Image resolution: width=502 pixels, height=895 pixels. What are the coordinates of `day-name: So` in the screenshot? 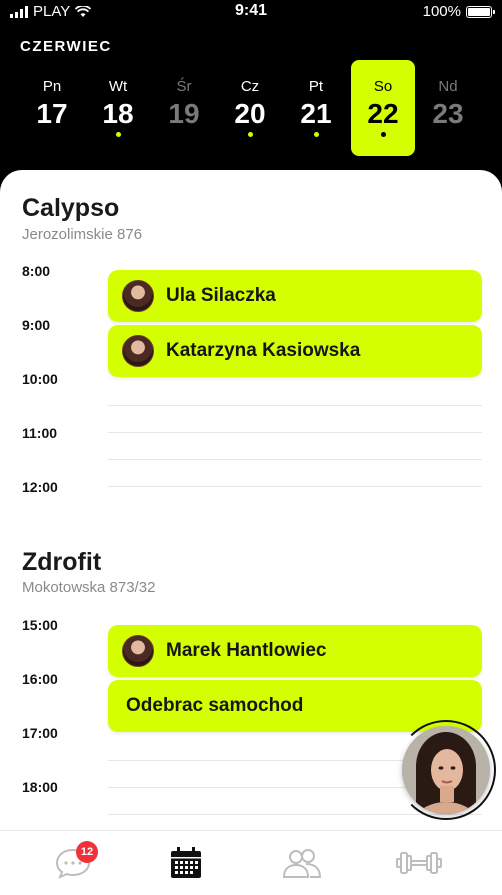 It's located at (383, 86).